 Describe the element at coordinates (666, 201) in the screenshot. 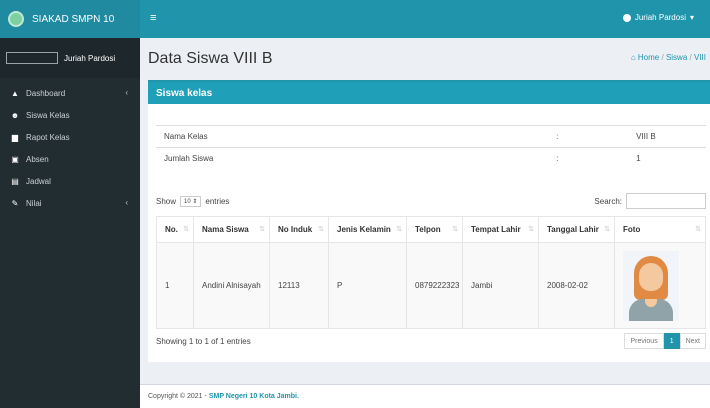

I see `search-input` at that location.